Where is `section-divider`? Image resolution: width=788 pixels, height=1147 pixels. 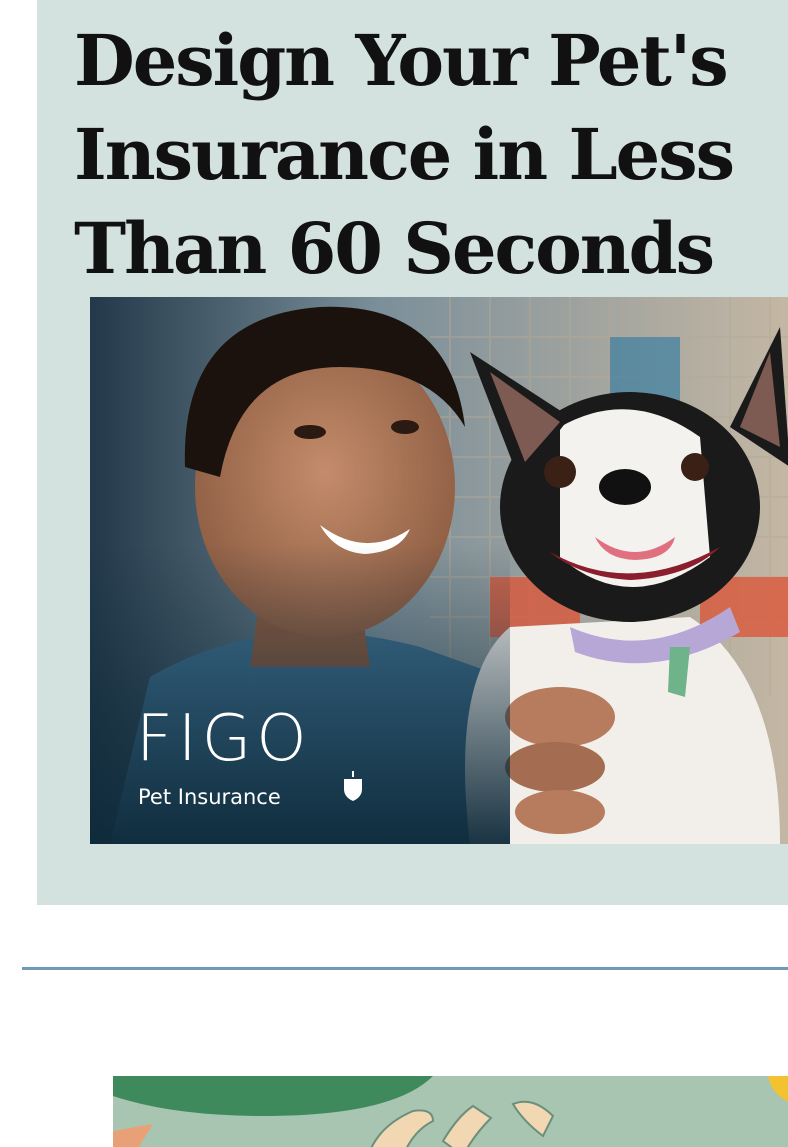
section-divider is located at coordinates (405, 968).